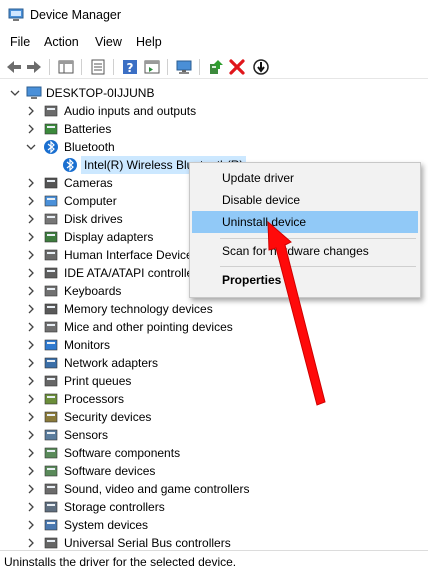 The image size is (428, 572). Describe the element at coordinates (98, 381) in the screenshot. I see `tree-item-label: Print queues` at that location.